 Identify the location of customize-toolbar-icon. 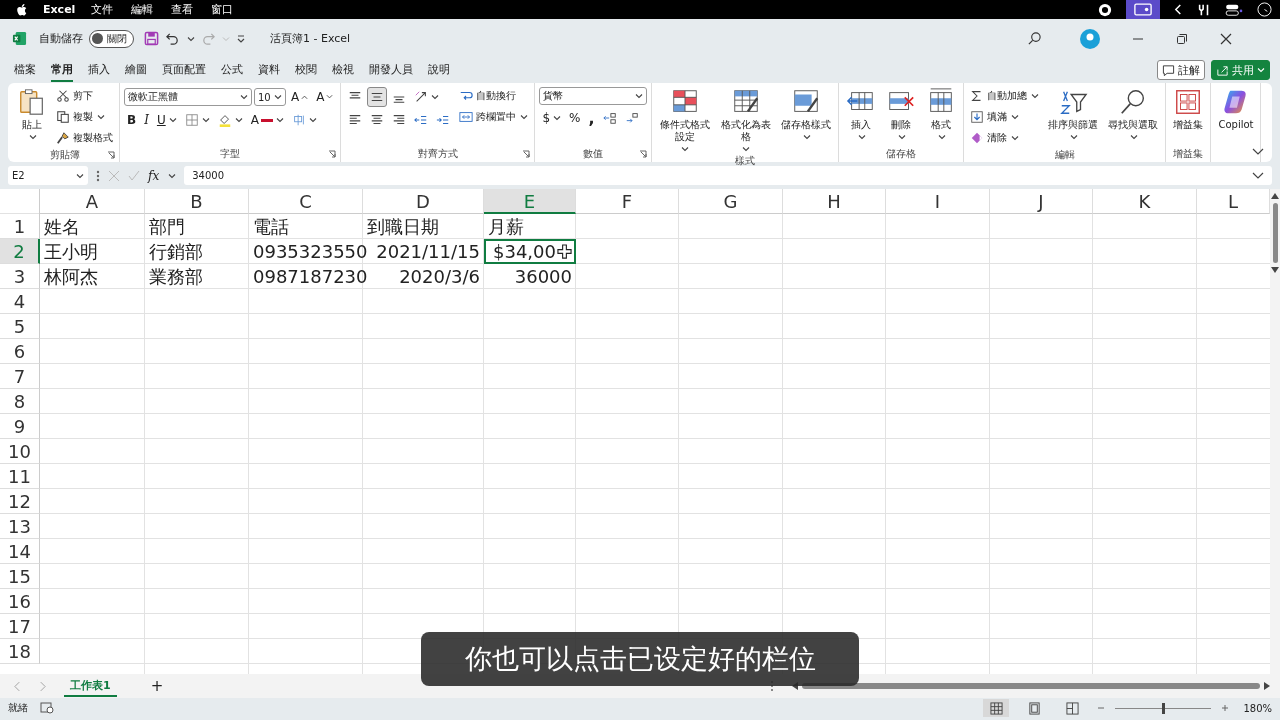
(241, 38).